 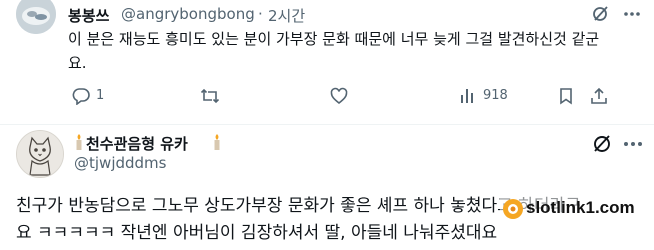 What do you see at coordinates (100, 95) in the screenshot?
I see `reply-count: 1` at bounding box center [100, 95].